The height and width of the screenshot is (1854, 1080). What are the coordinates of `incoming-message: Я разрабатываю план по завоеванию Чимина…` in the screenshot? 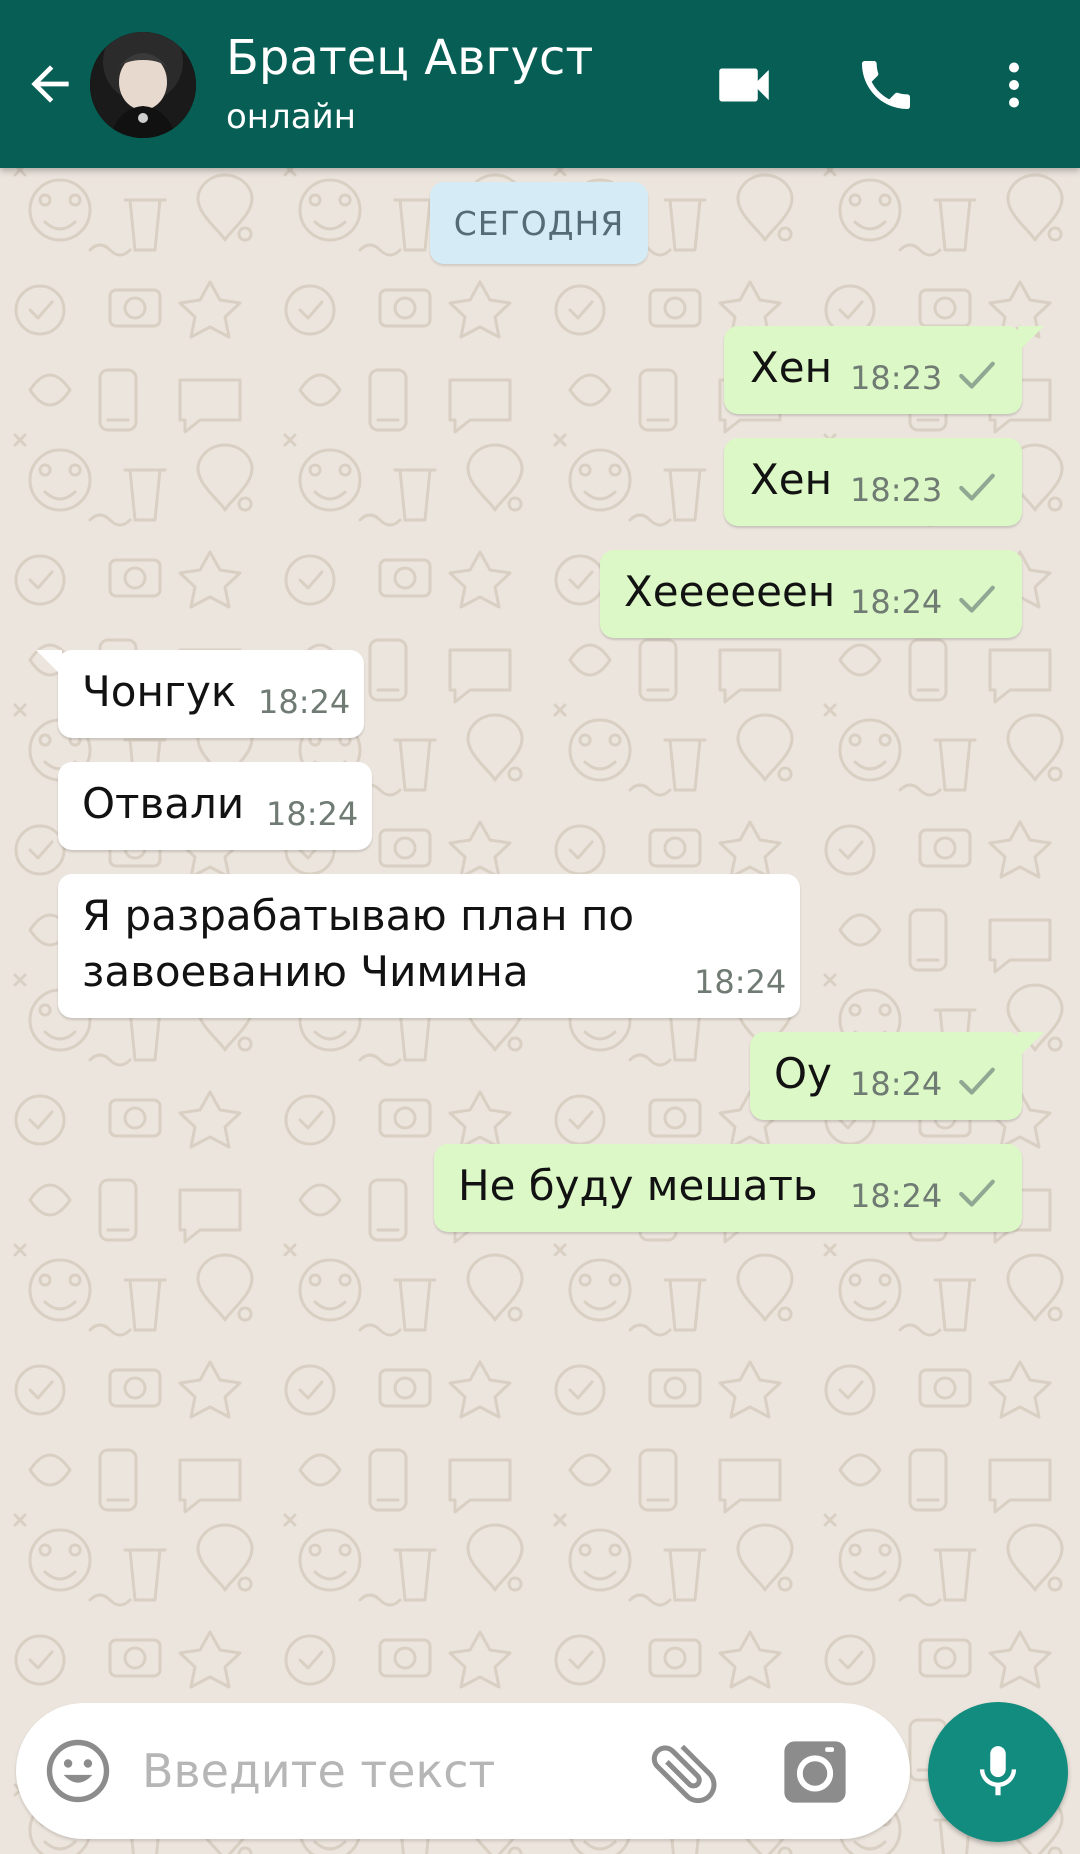 It's located at (429, 946).